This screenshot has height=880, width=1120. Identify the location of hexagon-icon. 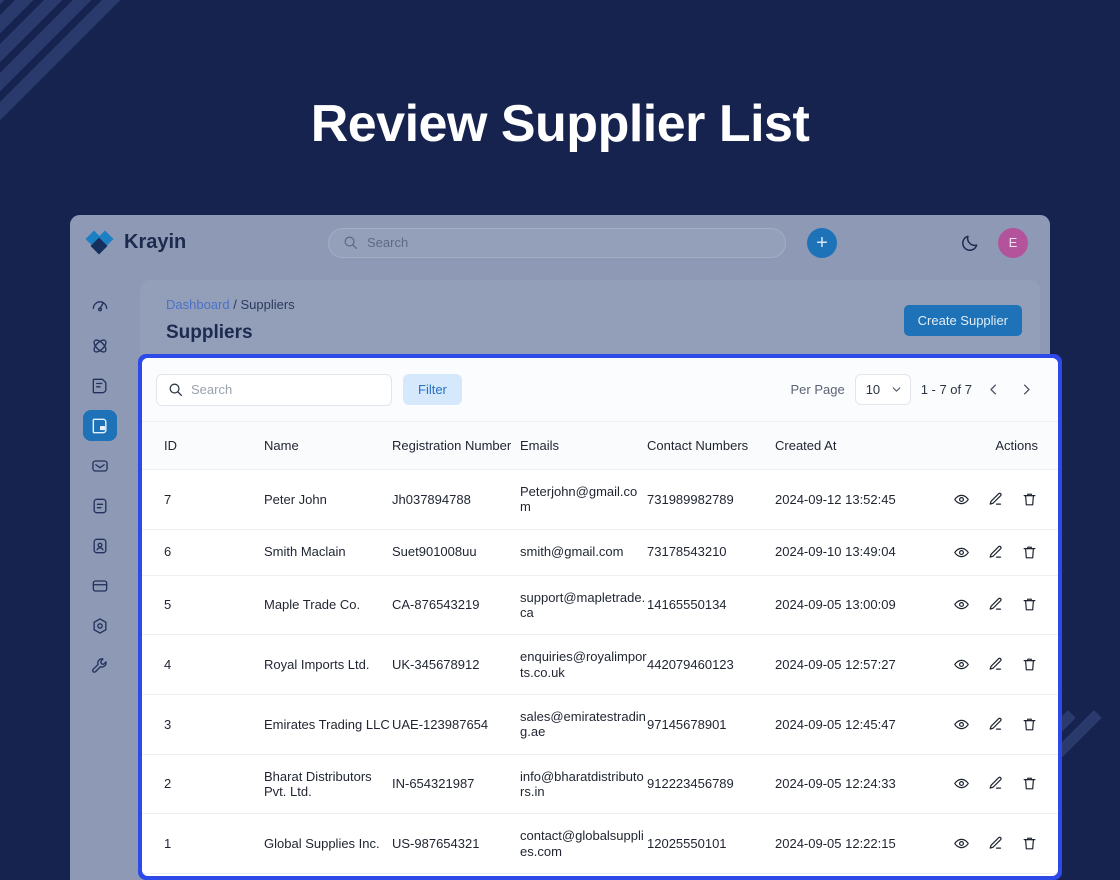
(100, 626).